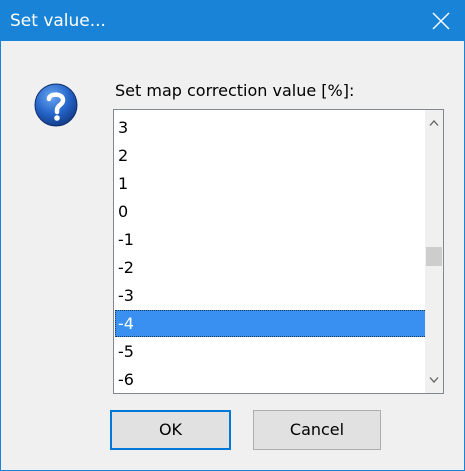 The width and height of the screenshot is (465, 471). What do you see at coordinates (170, 430) in the screenshot?
I see `ok-button: OK` at bounding box center [170, 430].